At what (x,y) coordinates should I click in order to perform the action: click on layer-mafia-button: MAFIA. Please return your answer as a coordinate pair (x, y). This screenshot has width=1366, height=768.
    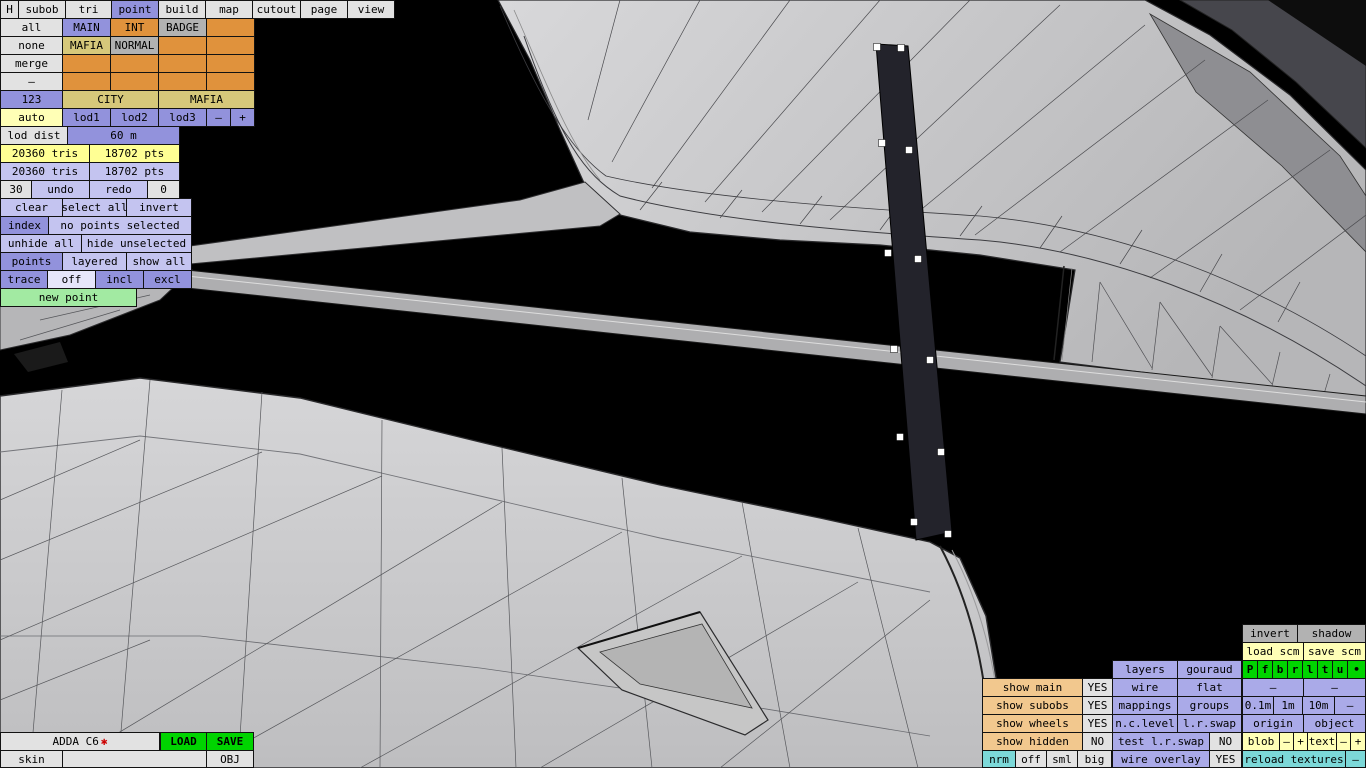
    Looking at the image, I should click on (86, 45).